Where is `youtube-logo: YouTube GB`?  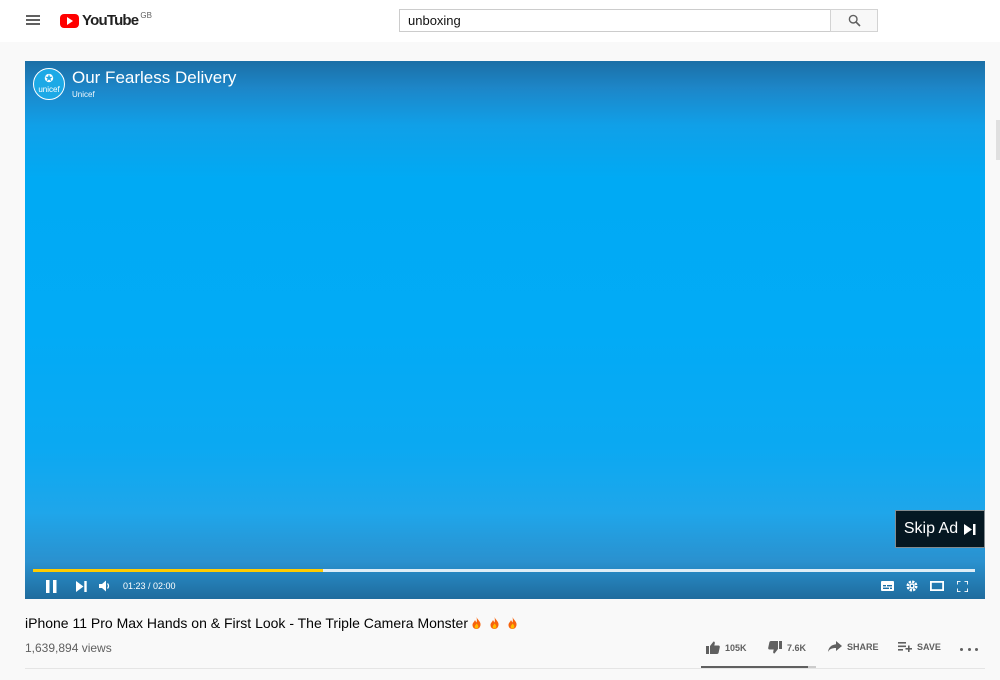 youtube-logo: YouTube GB is located at coordinates (106, 21).